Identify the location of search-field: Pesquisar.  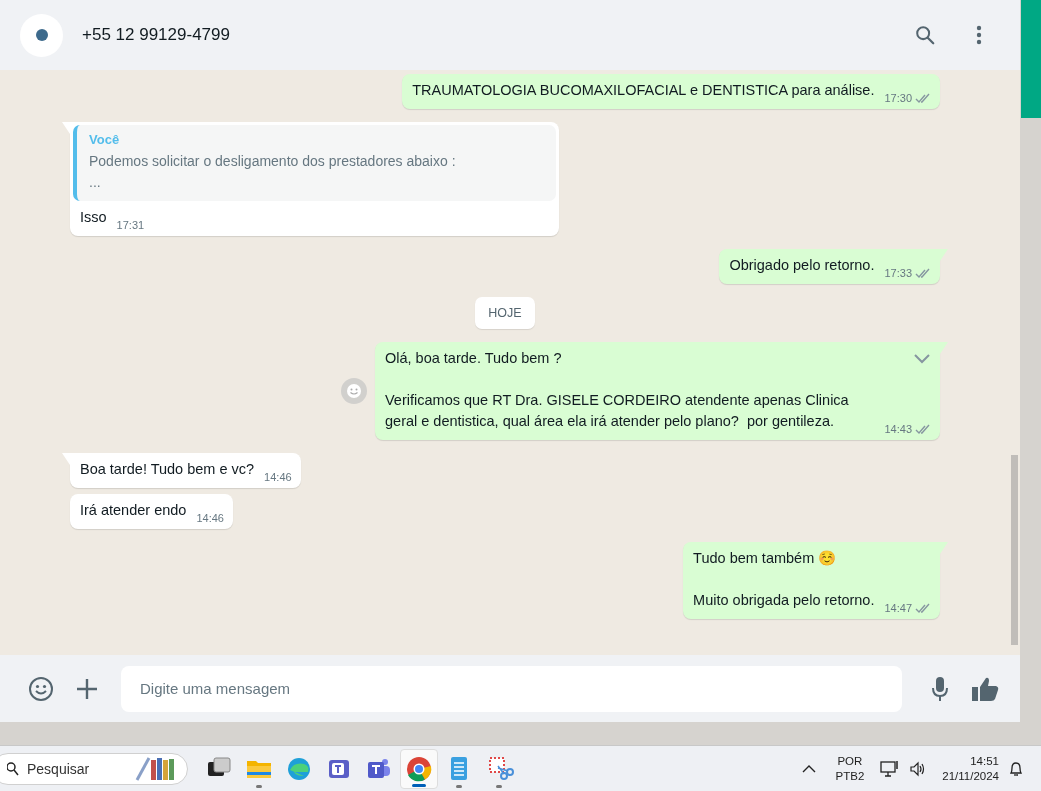
(94, 768).